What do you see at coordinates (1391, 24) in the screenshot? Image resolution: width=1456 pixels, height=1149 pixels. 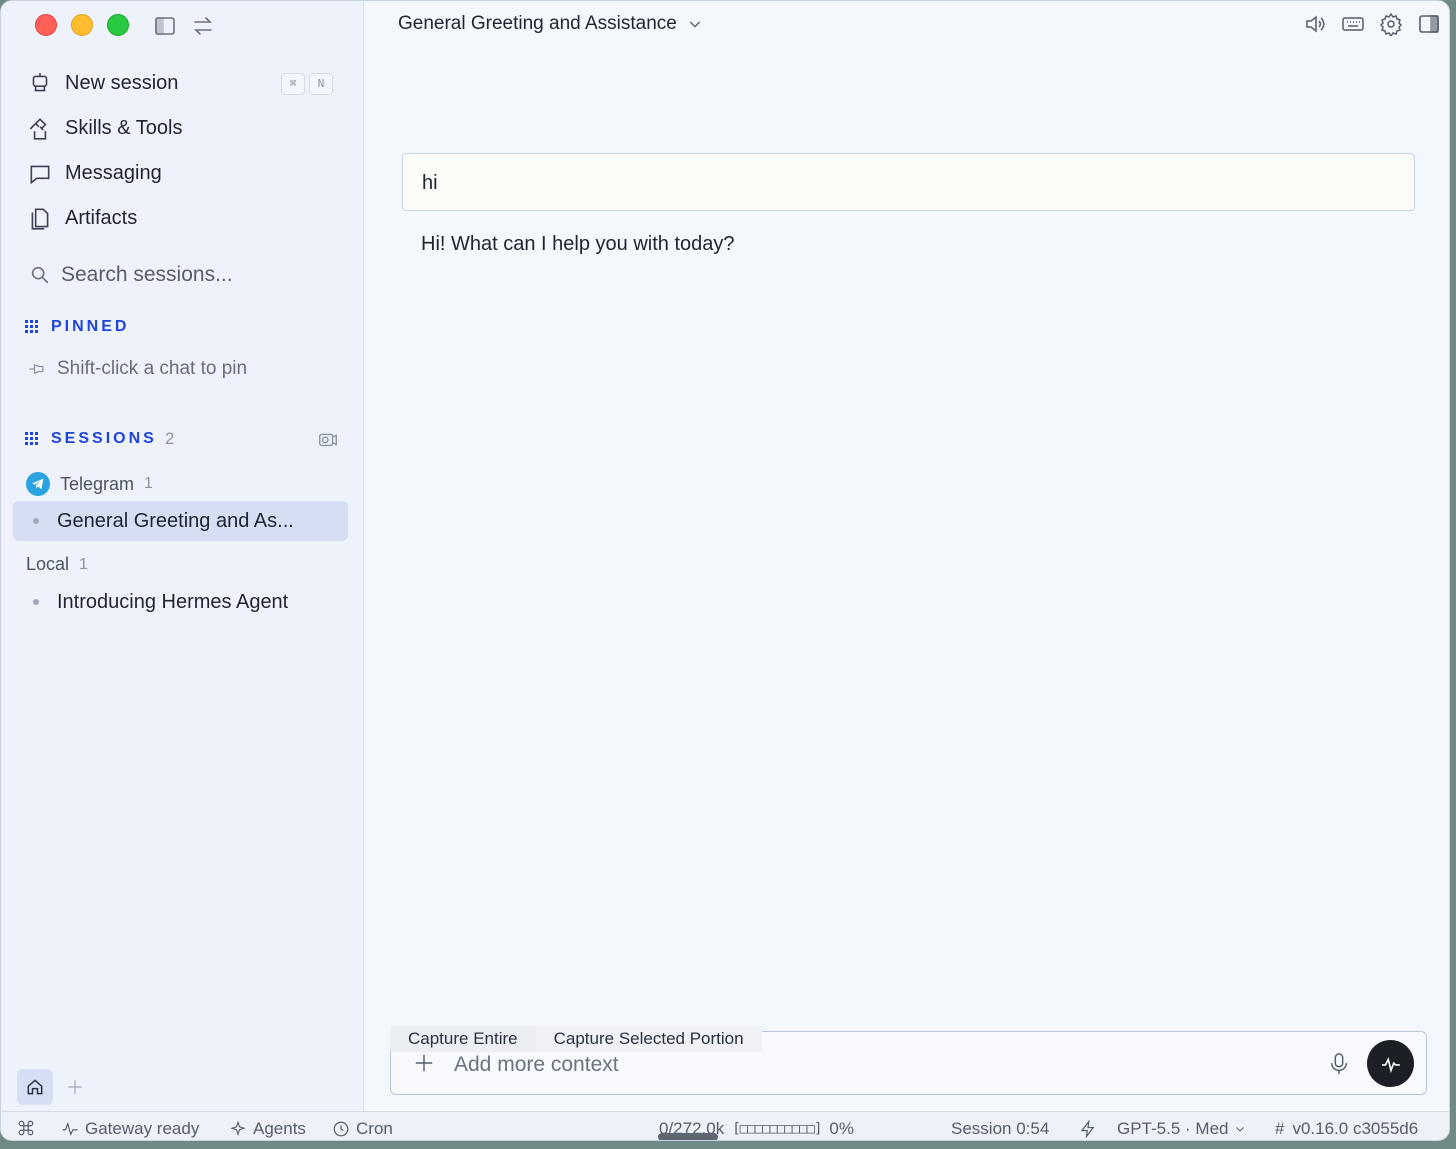 I see `gear-icon` at bounding box center [1391, 24].